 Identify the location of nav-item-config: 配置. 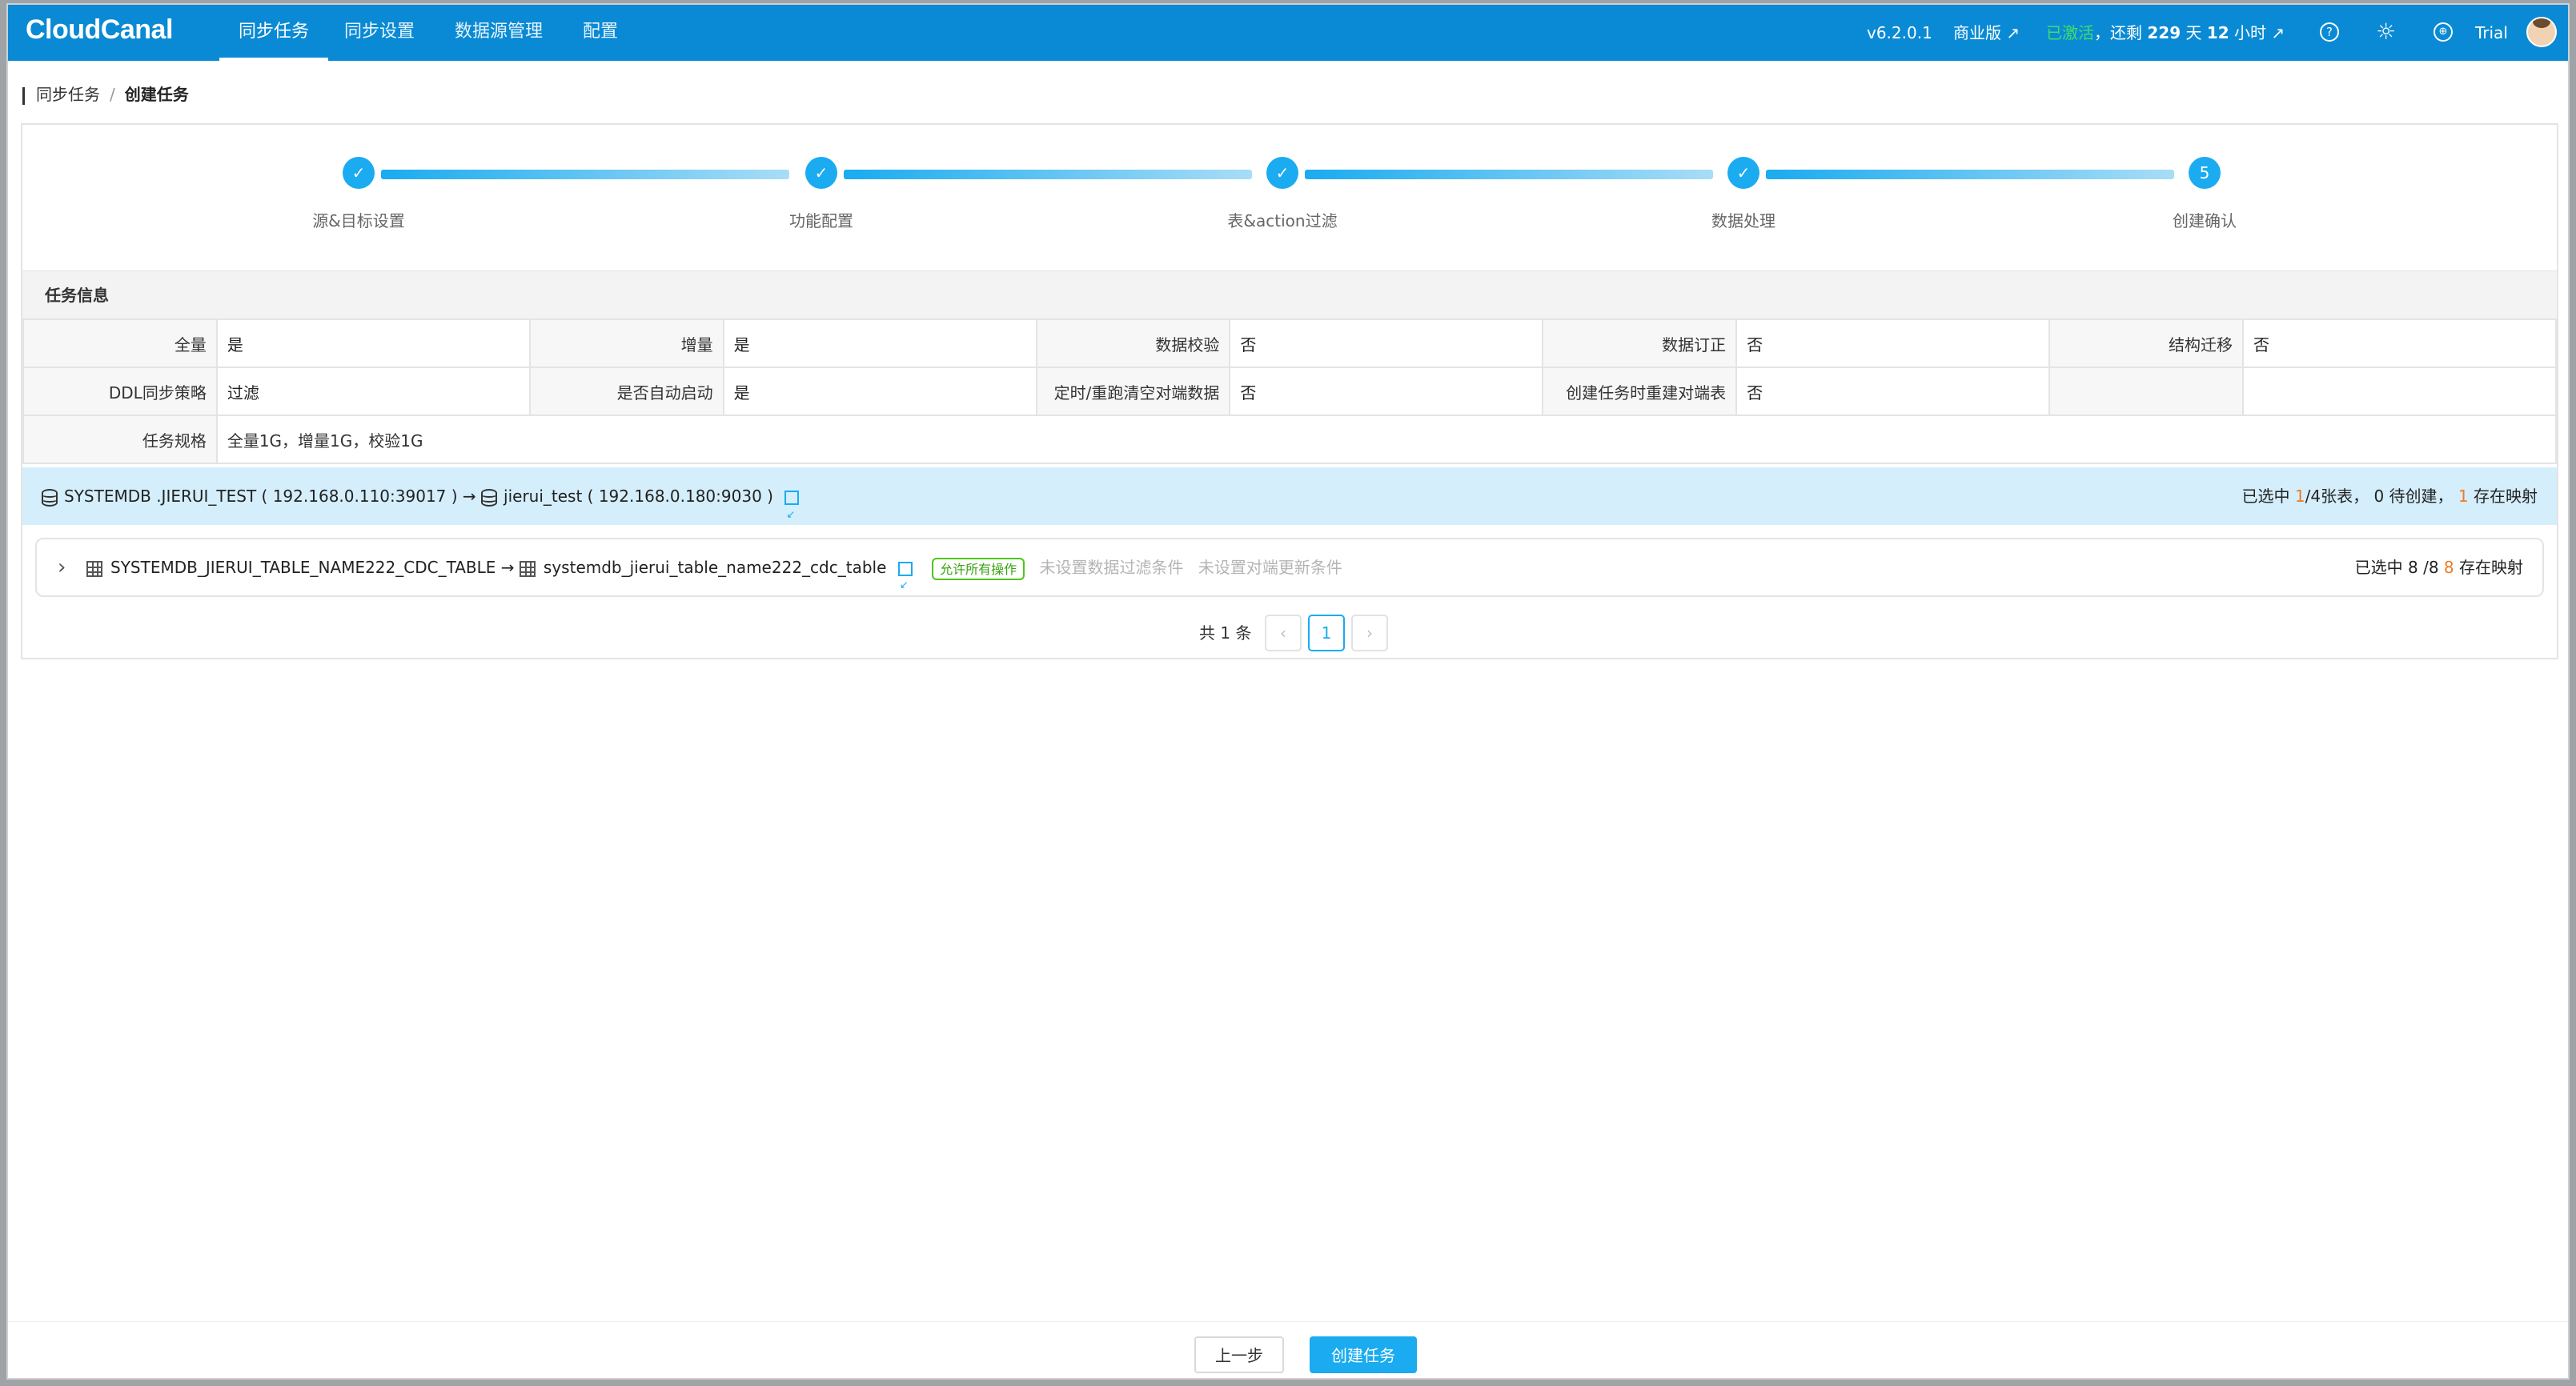
(601, 33).